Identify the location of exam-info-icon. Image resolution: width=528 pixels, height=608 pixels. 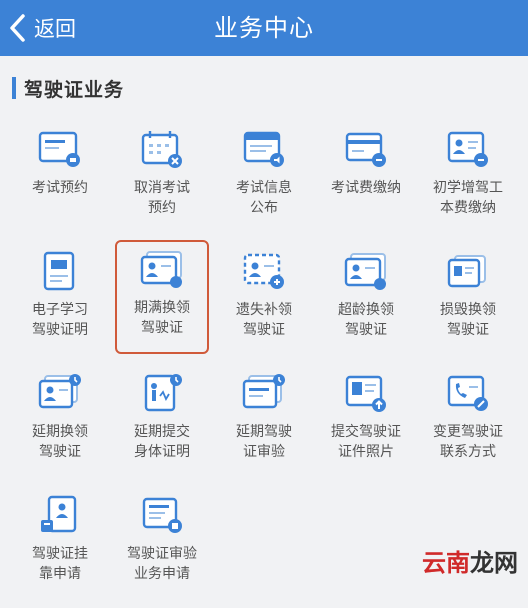
(263, 149).